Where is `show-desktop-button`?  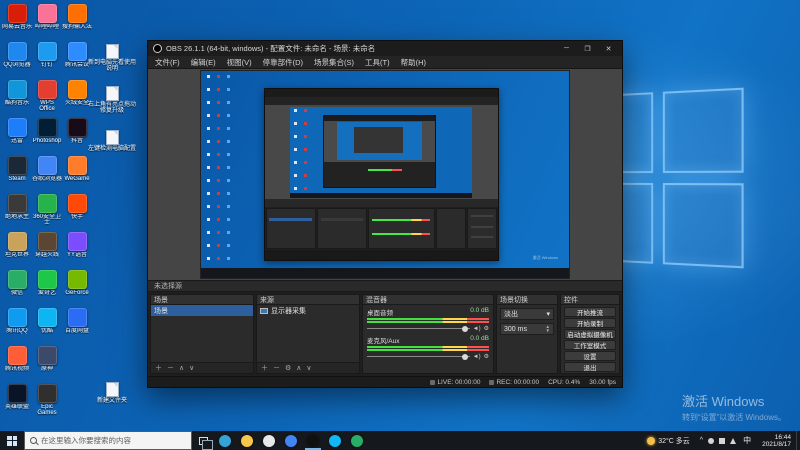
show-desktop-button is located at coordinates (798, 440).